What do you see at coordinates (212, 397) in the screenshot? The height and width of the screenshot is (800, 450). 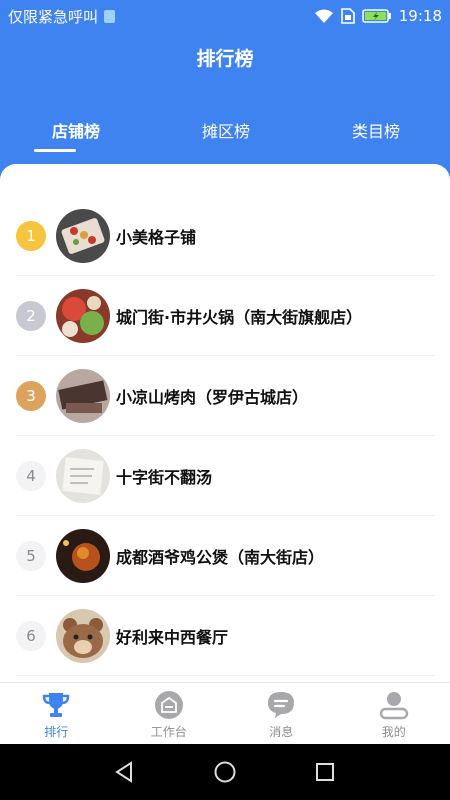 I see `shop-name: 小凉山烤肉（罗伊古城店）` at bounding box center [212, 397].